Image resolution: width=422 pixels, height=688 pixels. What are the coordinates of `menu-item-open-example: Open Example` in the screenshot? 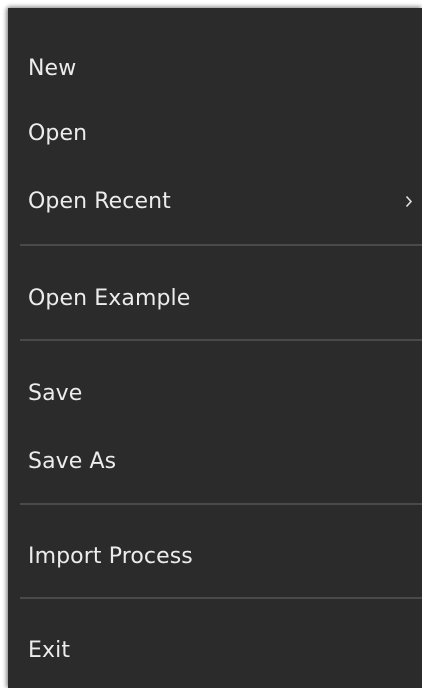 It's located at (215, 298).